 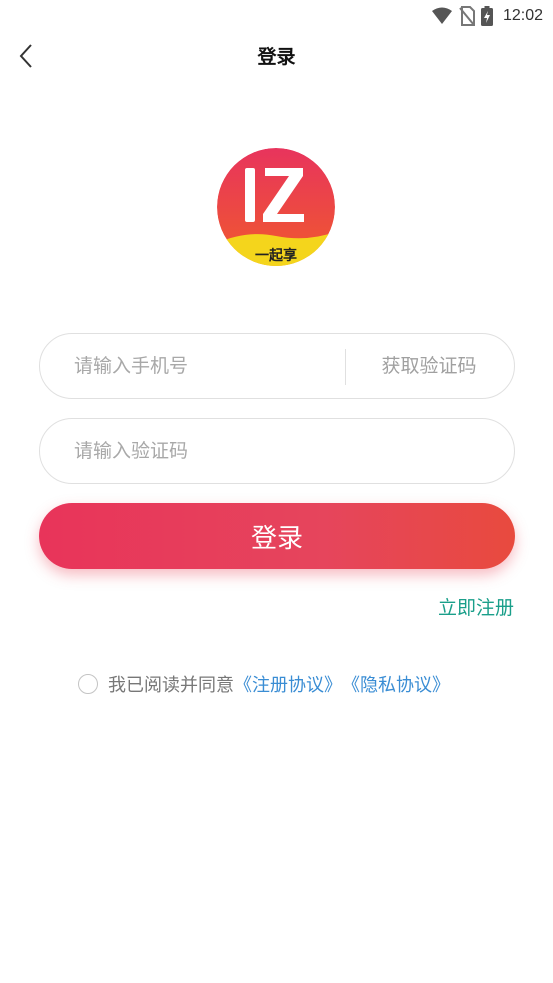 I want to click on code-field, so click(x=277, y=451).